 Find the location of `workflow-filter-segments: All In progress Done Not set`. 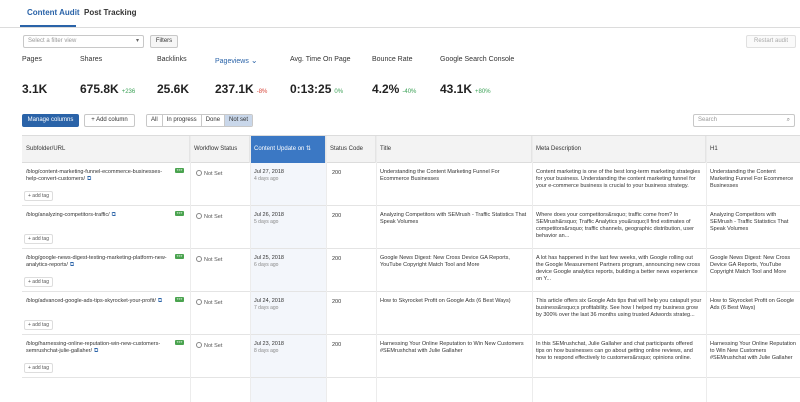

workflow-filter-segments: All In progress Done Not set is located at coordinates (200, 120).